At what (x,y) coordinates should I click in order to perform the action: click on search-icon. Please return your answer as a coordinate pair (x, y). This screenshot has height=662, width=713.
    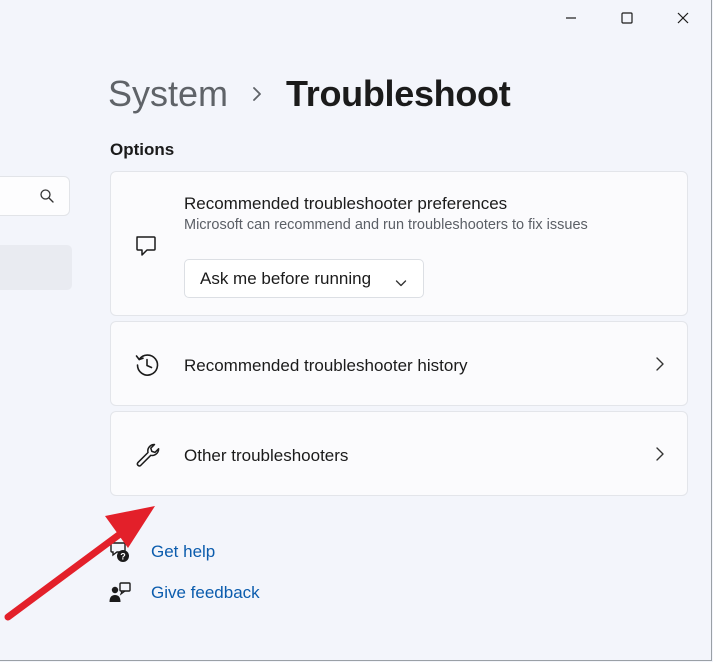
    Looking at the image, I should click on (47, 198).